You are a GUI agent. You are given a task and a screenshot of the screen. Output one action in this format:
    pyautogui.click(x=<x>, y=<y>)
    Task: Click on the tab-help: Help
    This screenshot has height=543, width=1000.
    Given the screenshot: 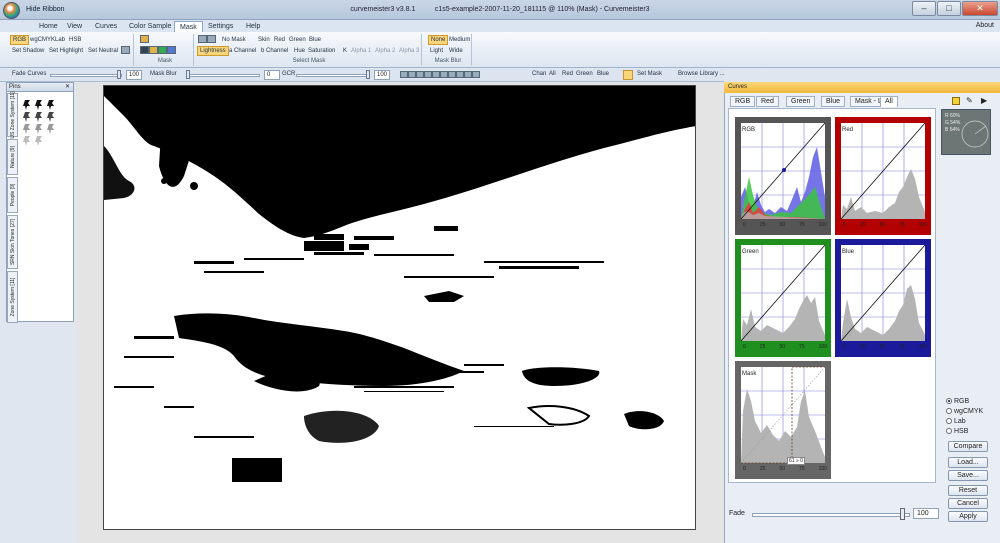 What is the action you would take?
    pyautogui.click(x=253, y=26)
    